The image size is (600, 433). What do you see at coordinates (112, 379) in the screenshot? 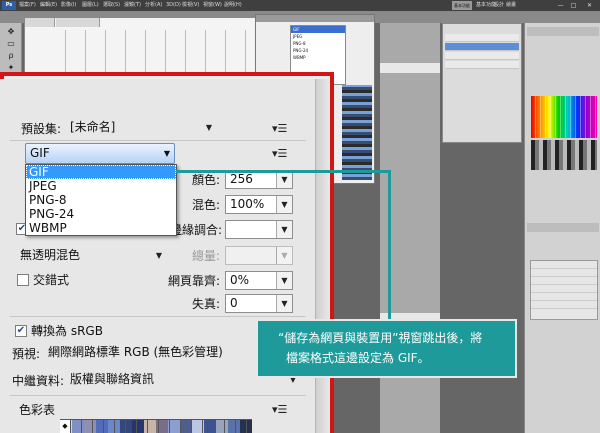
I see `metadata-value: 版權與聯絡資訊` at bounding box center [112, 379].